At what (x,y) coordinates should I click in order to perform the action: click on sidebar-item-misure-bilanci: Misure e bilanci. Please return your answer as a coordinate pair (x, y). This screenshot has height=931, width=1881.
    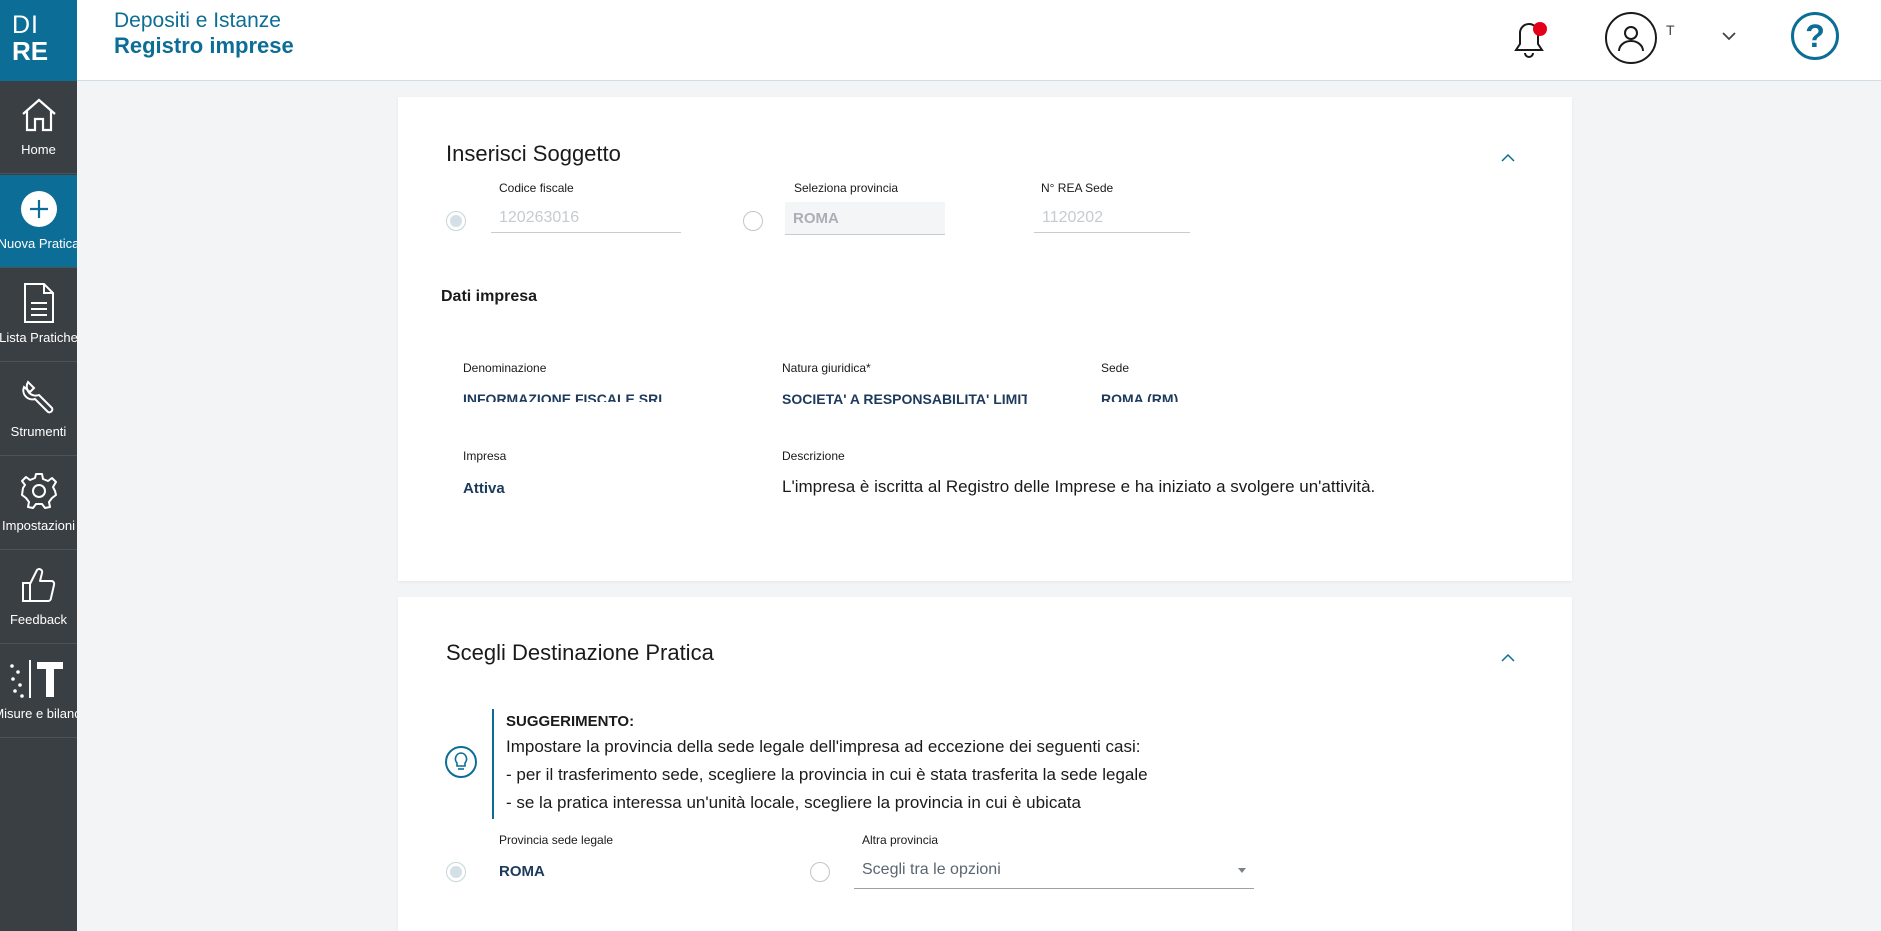
    Looking at the image, I should click on (38, 691).